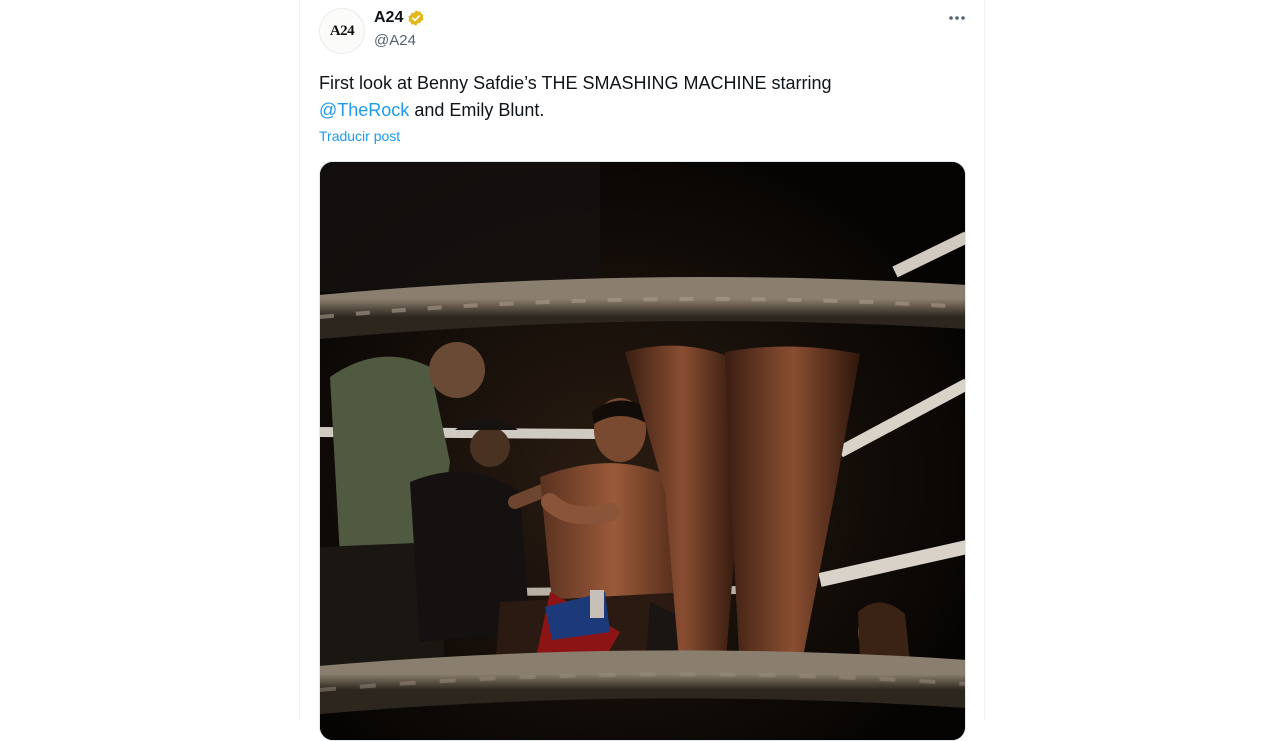  Describe the element at coordinates (416, 18) in the screenshot. I see `verified-badge-icon` at that location.